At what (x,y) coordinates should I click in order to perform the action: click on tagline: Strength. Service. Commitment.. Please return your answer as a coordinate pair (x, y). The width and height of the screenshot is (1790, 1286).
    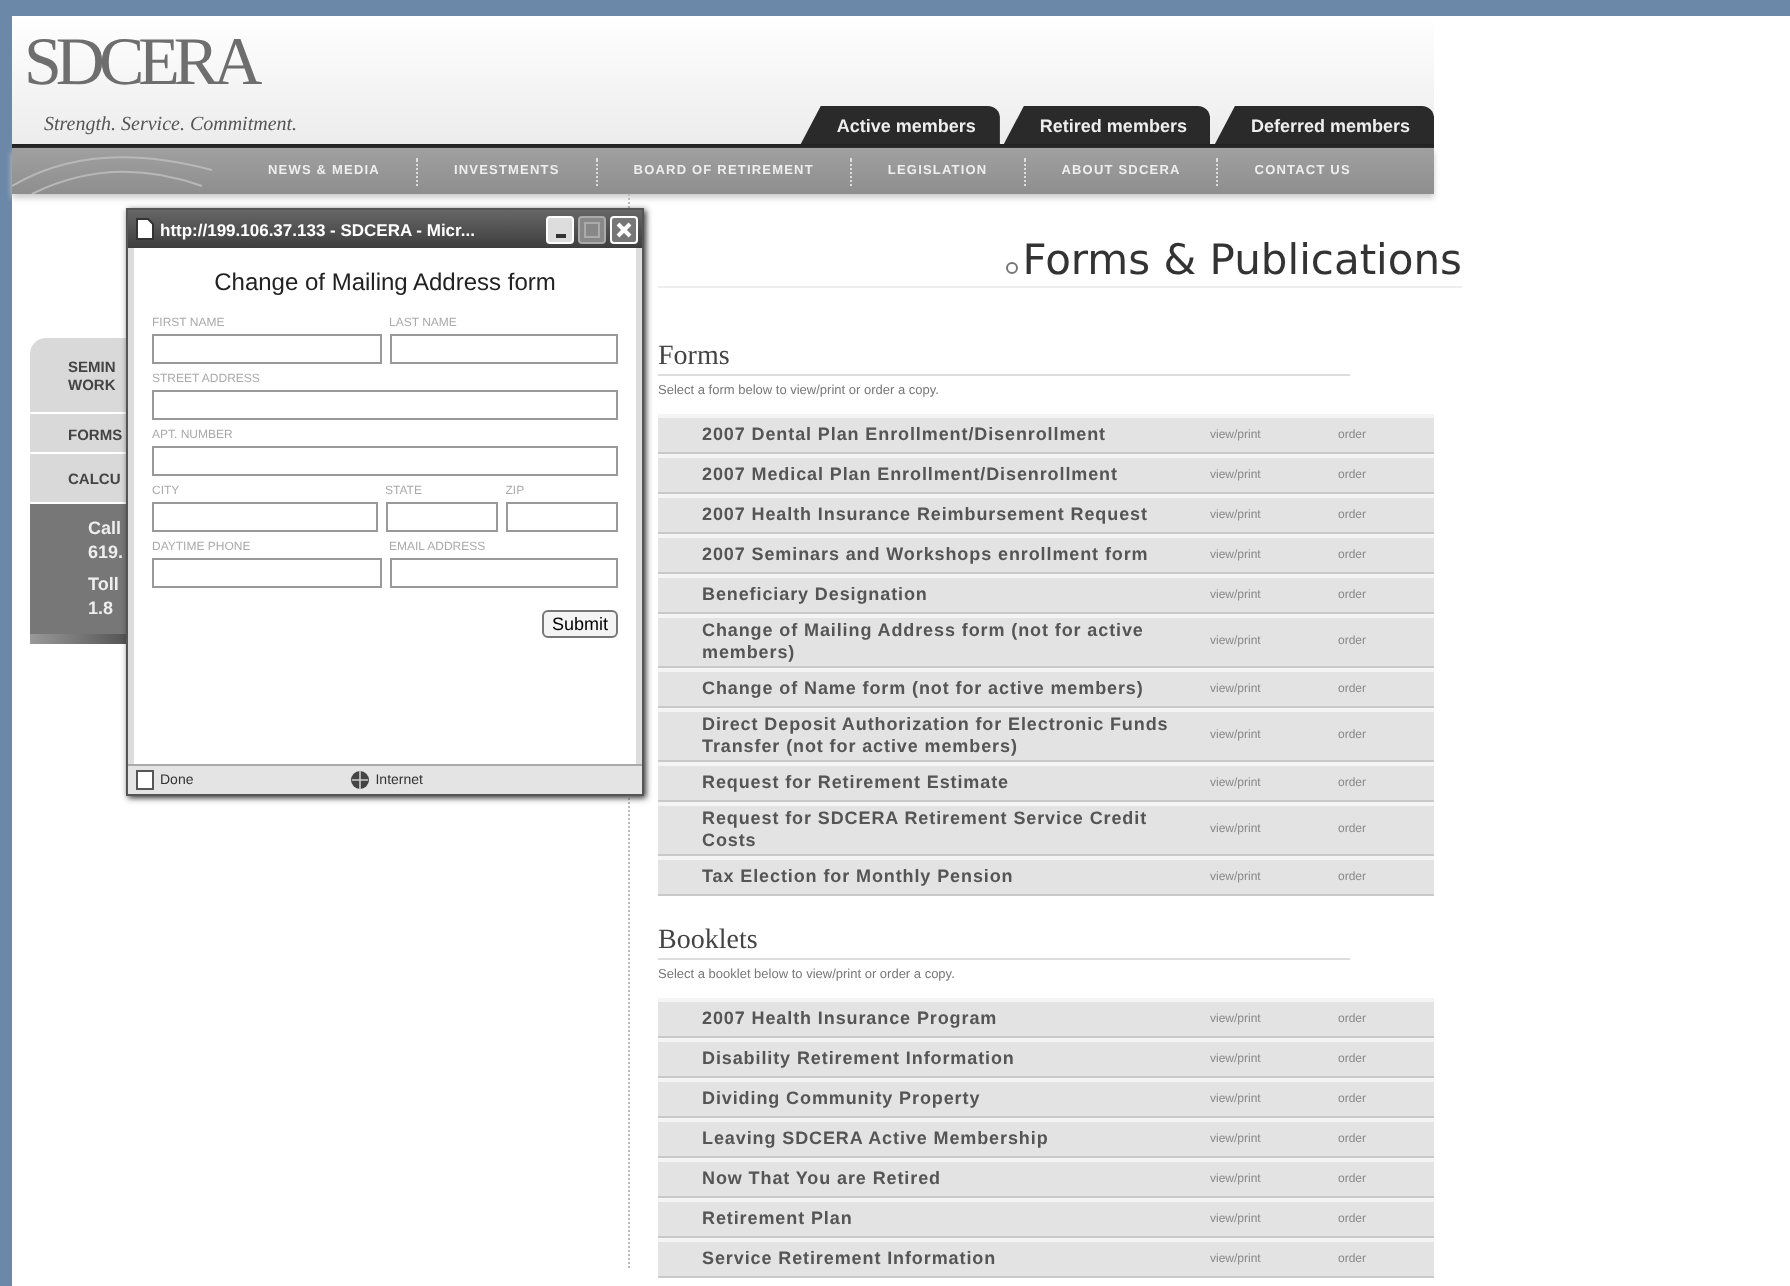
    Looking at the image, I should click on (171, 125).